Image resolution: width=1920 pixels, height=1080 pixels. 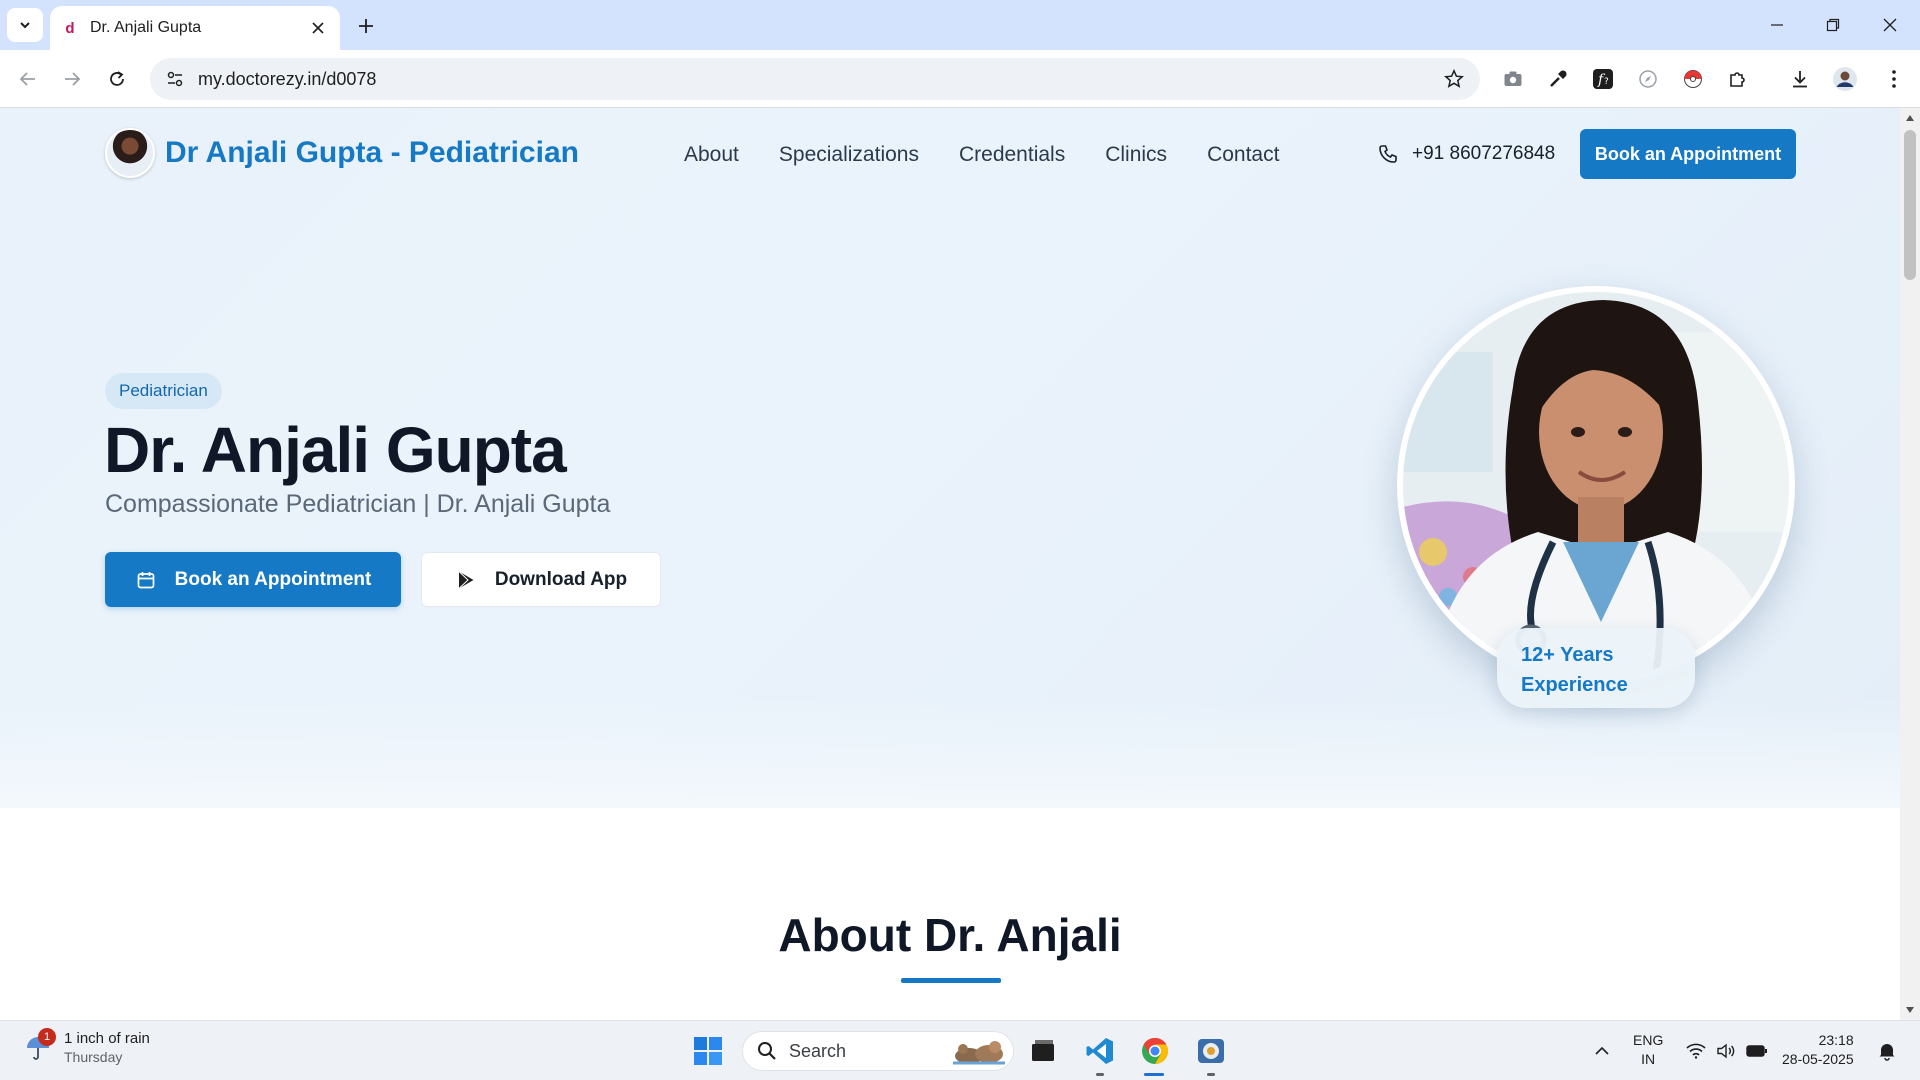 I want to click on about-section-title: About Dr. Anjali, so click(x=950, y=935).